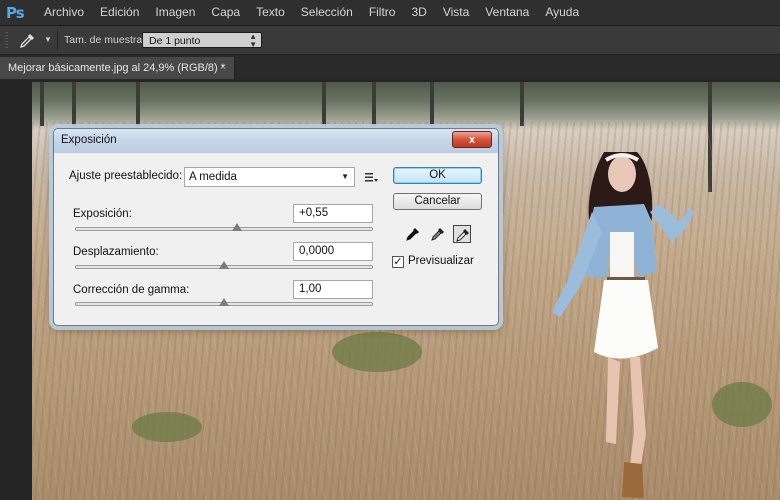 Image resolution: width=780 pixels, height=500 pixels. Describe the element at coordinates (314, 213) in the screenshot. I see `exposure-value: +0,55` at that location.